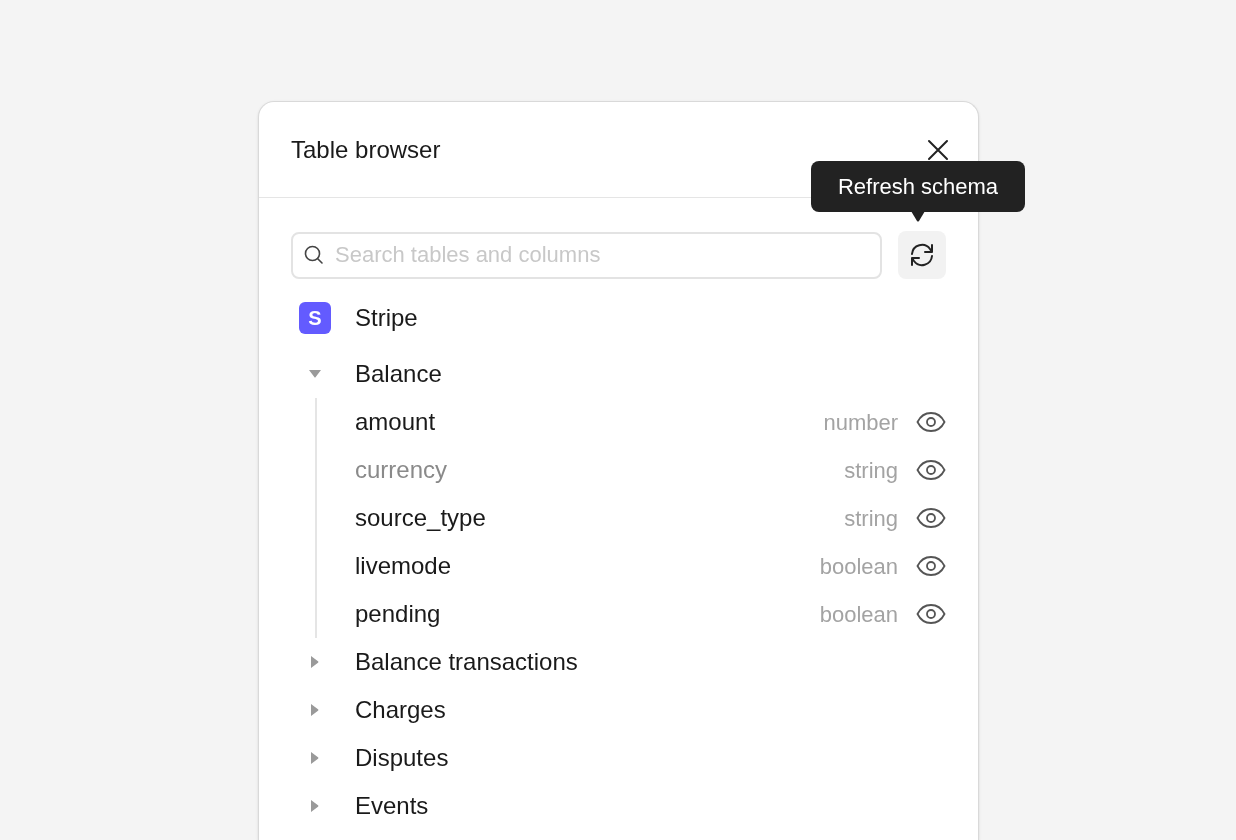 Image resolution: width=1236 pixels, height=840 pixels. What do you see at coordinates (400, 710) in the screenshot?
I see `table-name: Charges` at bounding box center [400, 710].